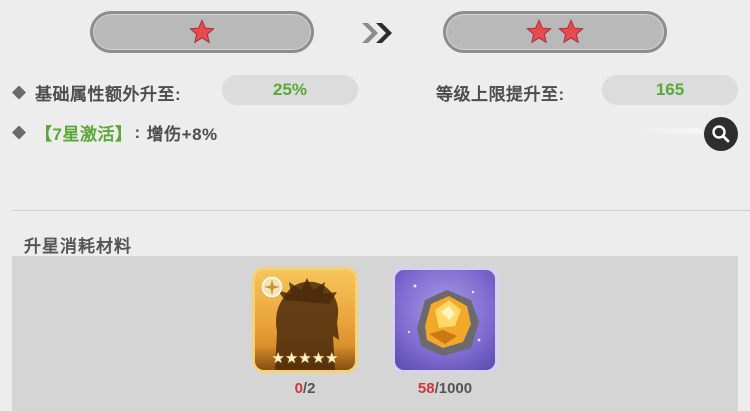 This screenshot has height=411, width=750. Describe the element at coordinates (108, 94) in the screenshot. I see `base-bonus-label: 基础属性额外升至:` at that location.